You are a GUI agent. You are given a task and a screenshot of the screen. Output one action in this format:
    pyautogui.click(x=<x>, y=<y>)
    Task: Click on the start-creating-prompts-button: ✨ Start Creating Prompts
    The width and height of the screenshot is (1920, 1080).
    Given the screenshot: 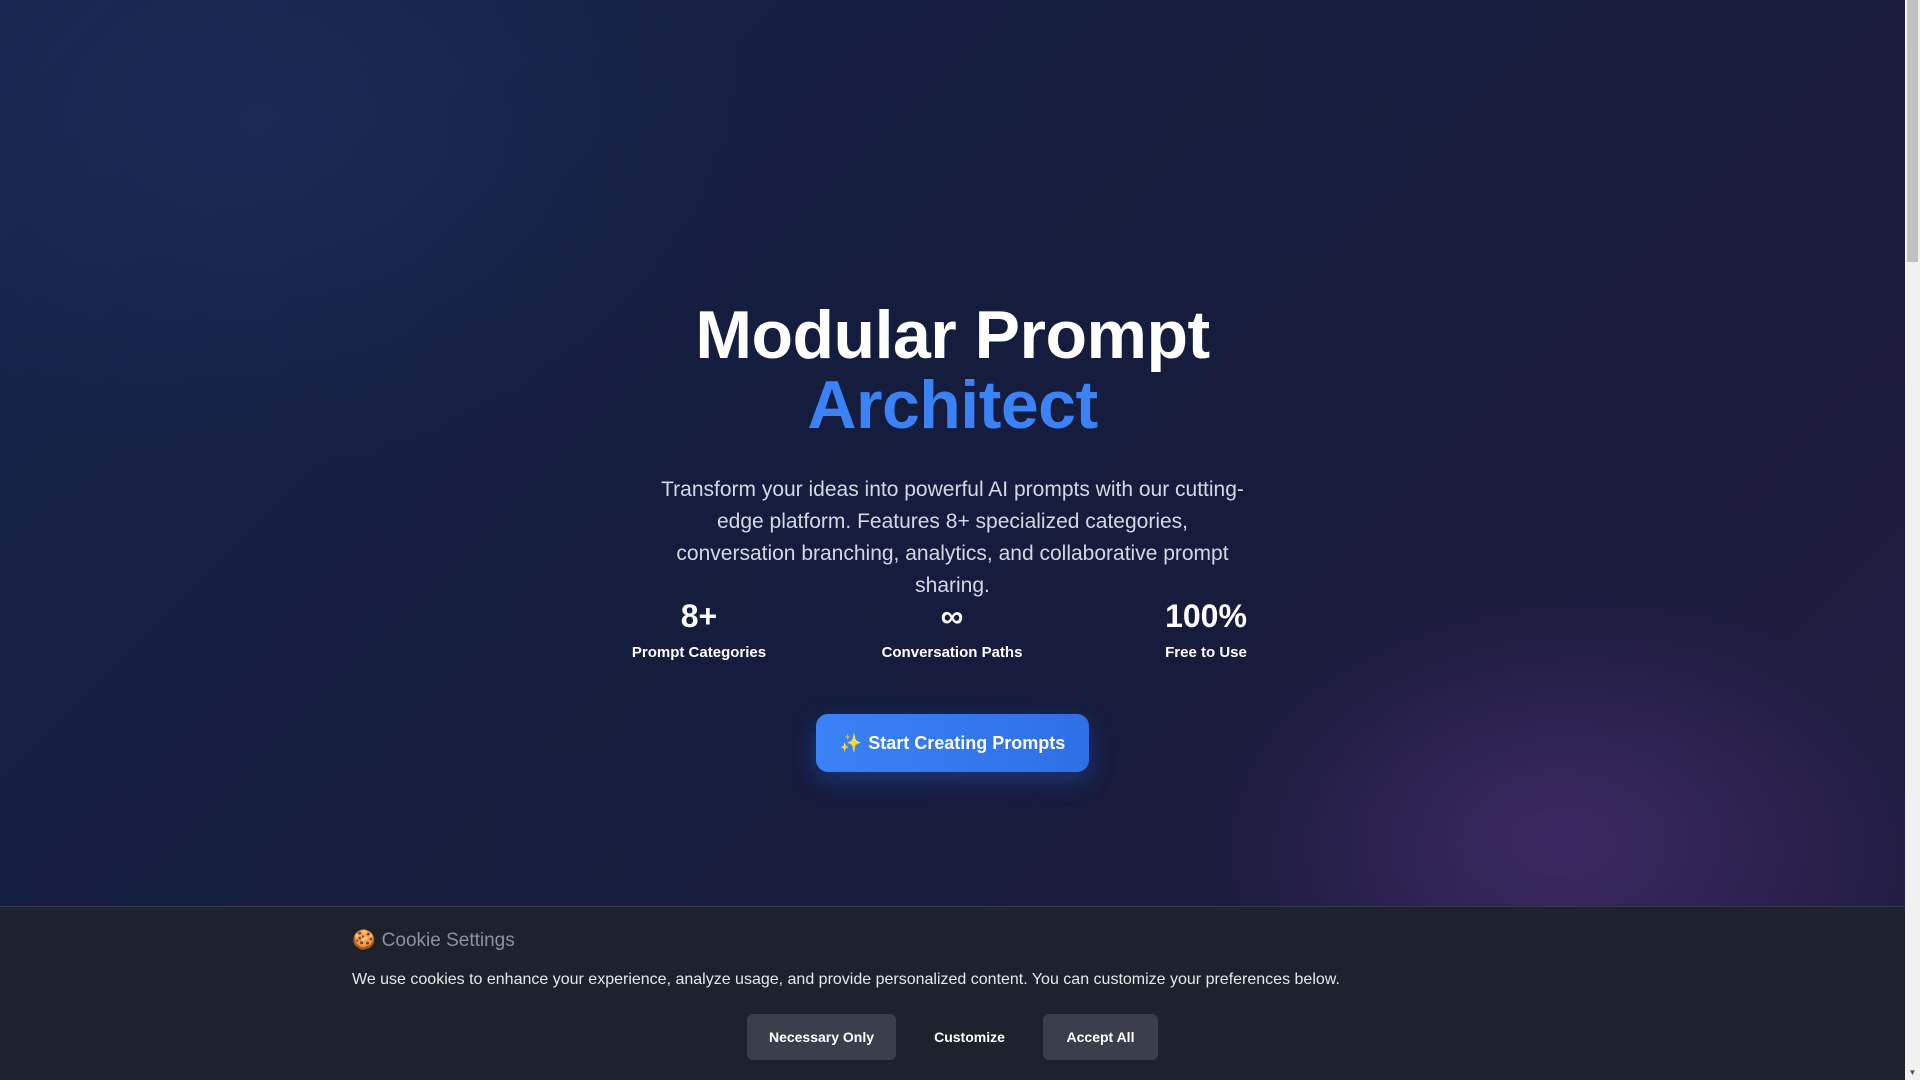 What is the action you would take?
    pyautogui.click(x=952, y=743)
    